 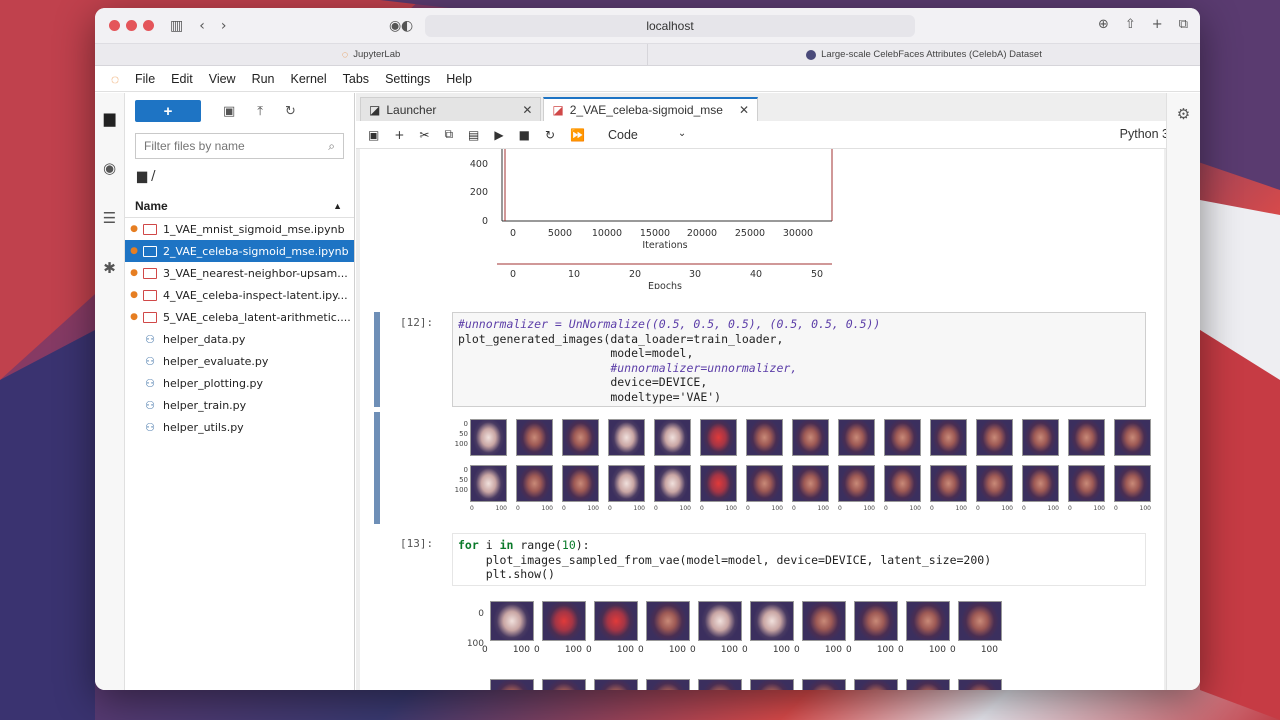 What do you see at coordinates (377, 359) in the screenshot?
I see `cell-collapser` at bounding box center [377, 359].